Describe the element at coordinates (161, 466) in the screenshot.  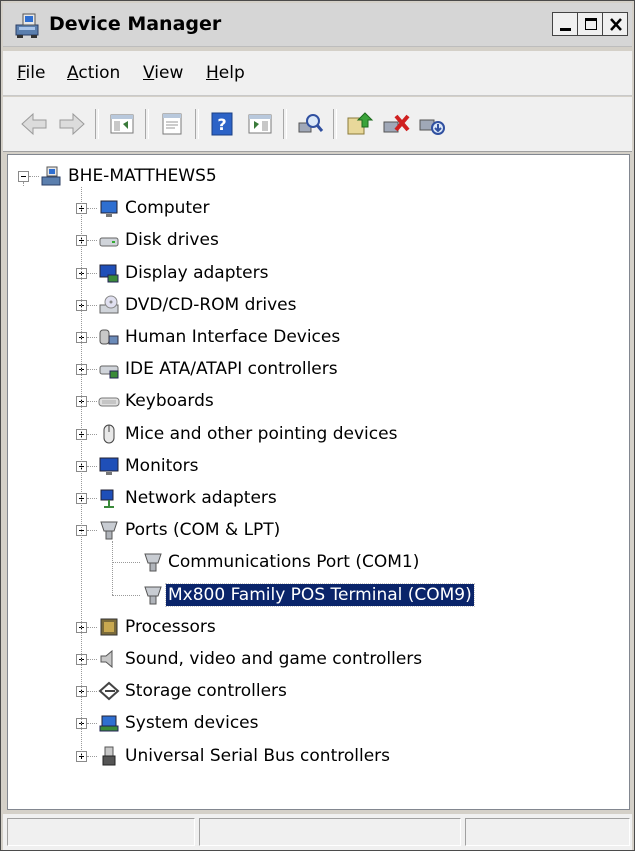
I see `tree-category-label: Monitors` at that location.